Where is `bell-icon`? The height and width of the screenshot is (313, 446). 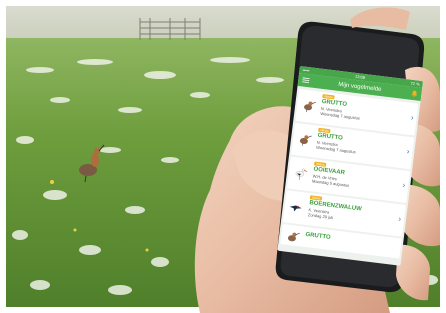 bell-icon is located at coordinates (414, 94).